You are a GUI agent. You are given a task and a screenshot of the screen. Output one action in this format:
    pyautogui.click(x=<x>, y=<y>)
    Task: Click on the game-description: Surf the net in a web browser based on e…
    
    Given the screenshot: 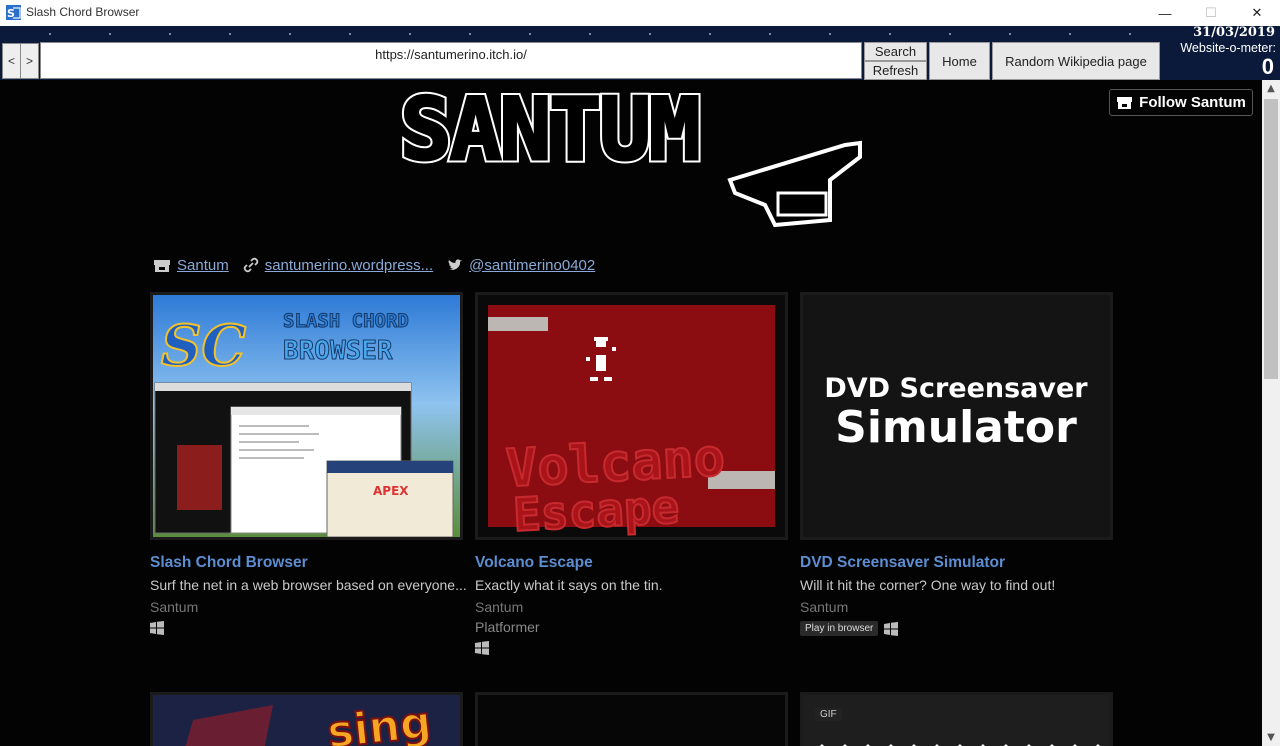 What is the action you would take?
    pyautogui.click(x=308, y=585)
    